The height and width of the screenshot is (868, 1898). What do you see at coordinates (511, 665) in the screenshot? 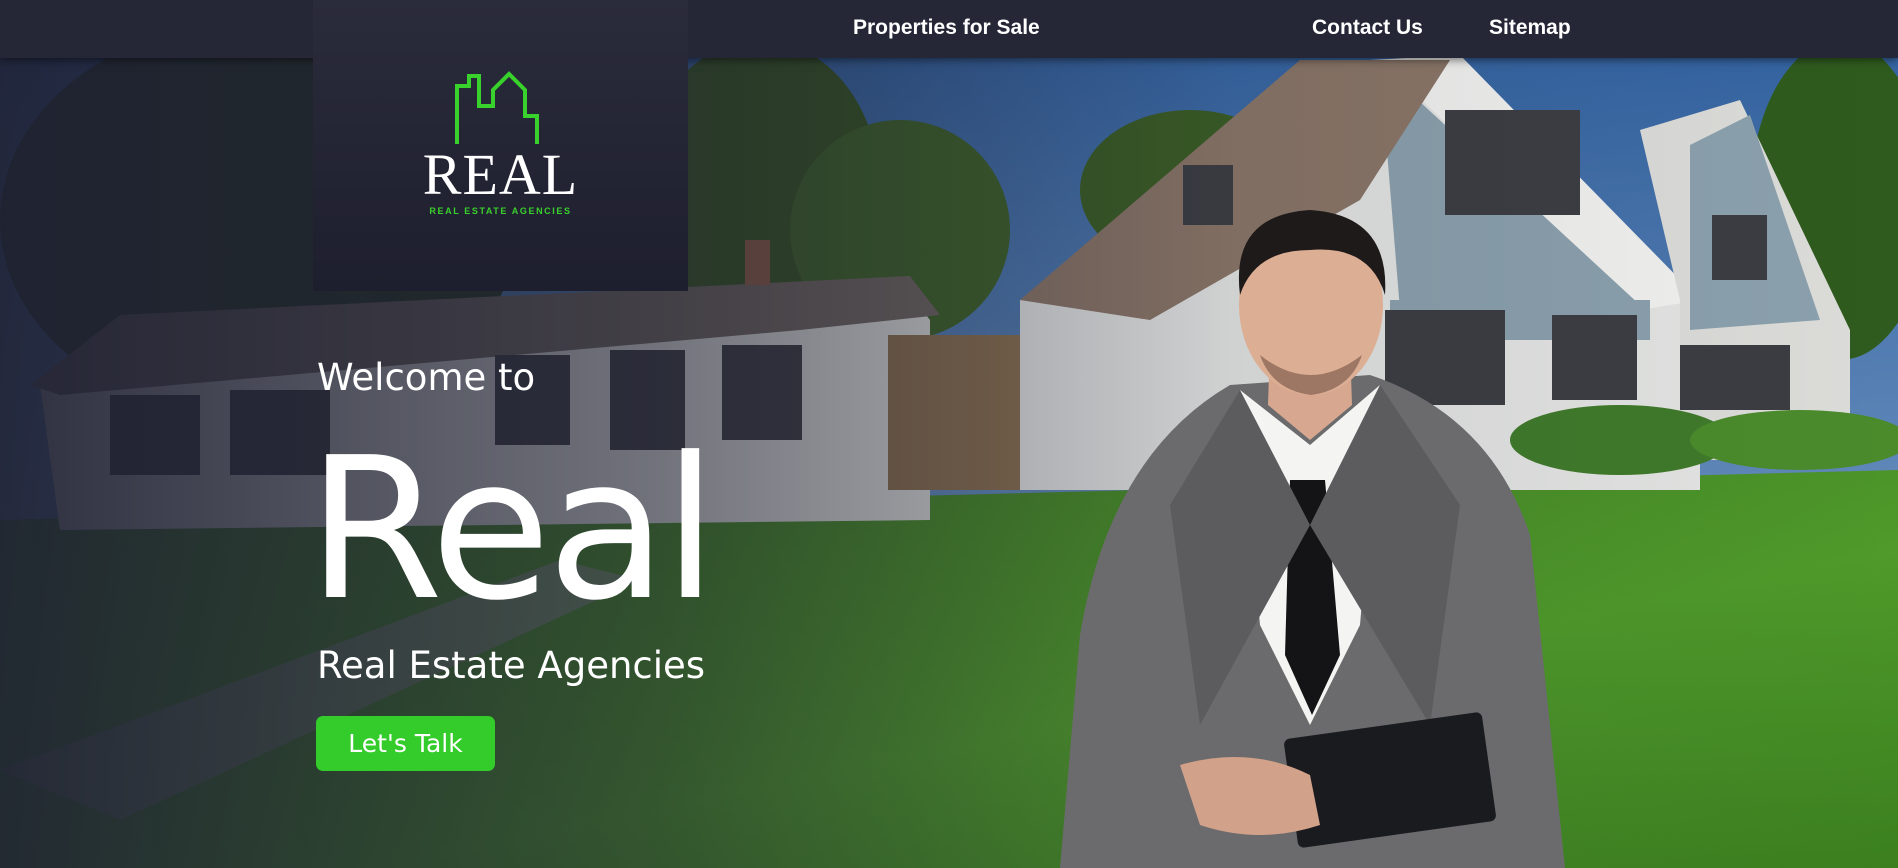
I see `hero-subtitle: Real Estate Agencies` at bounding box center [511, 665].